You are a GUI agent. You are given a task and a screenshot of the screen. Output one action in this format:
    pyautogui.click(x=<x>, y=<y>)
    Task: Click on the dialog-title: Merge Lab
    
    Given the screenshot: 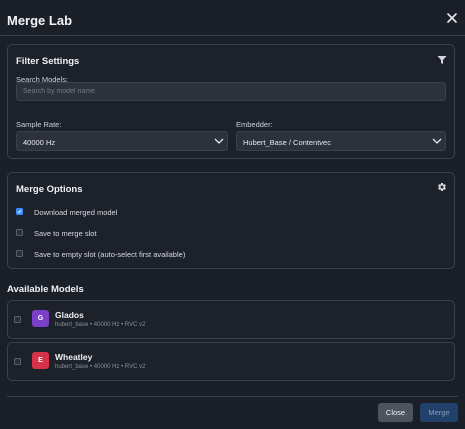 What is the action you would take?
    pyautogui.click(x=40, y=20)
    